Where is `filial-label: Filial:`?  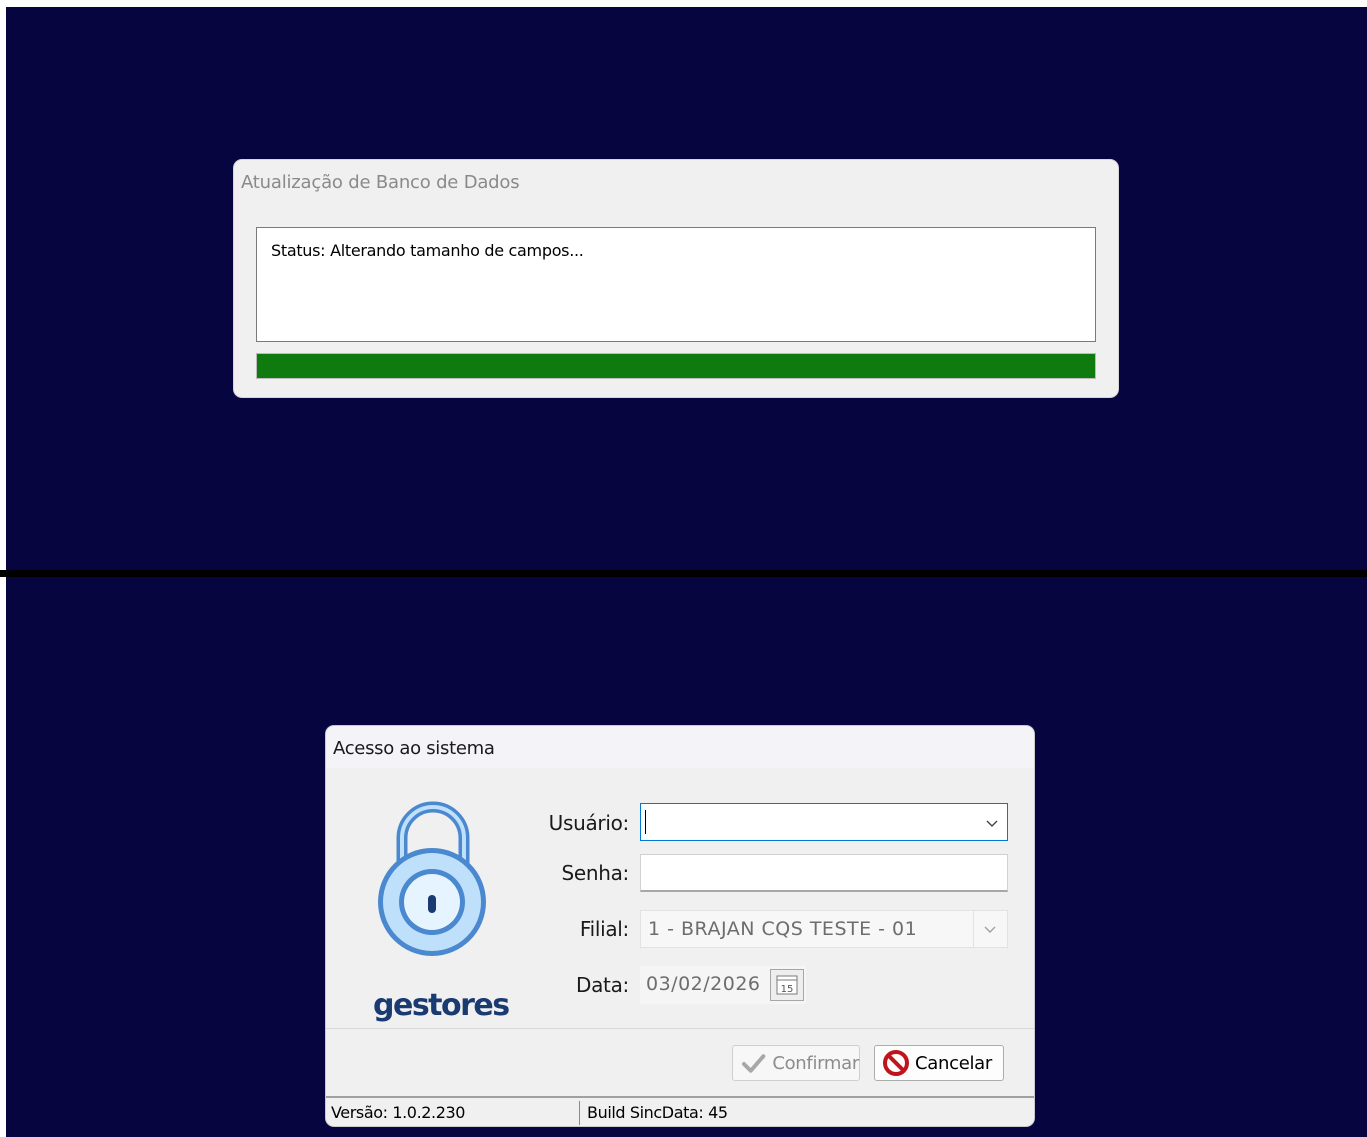
filial-label: Filial: is located at coordinates (604, 929).